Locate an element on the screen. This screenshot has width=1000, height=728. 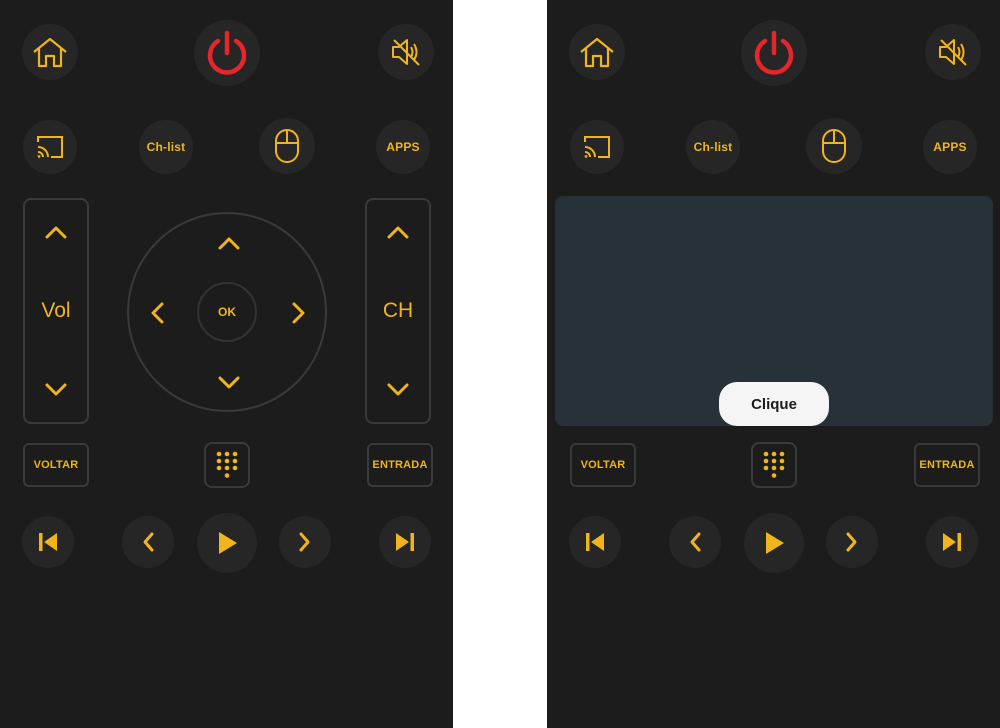
volume-down-button is located at coordinates (56, 390).